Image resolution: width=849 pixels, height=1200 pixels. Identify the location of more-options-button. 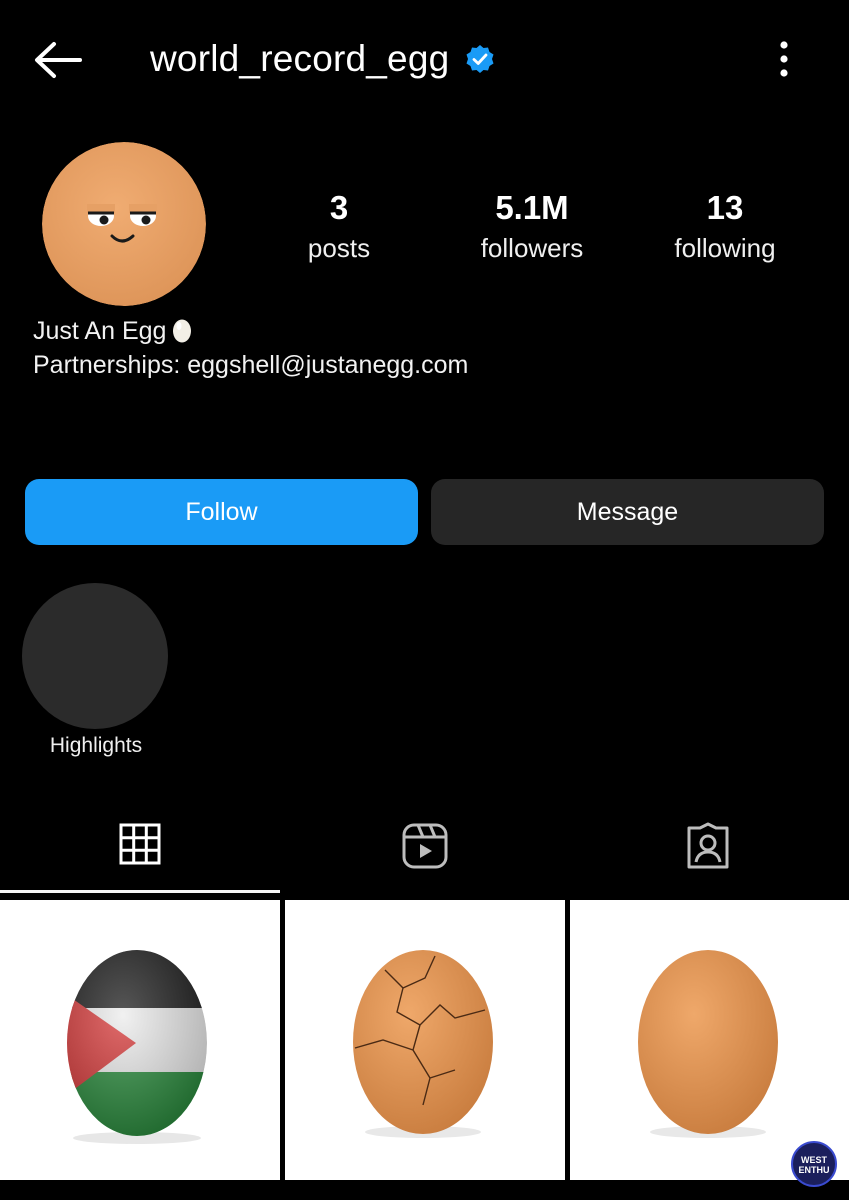
(784, 60).